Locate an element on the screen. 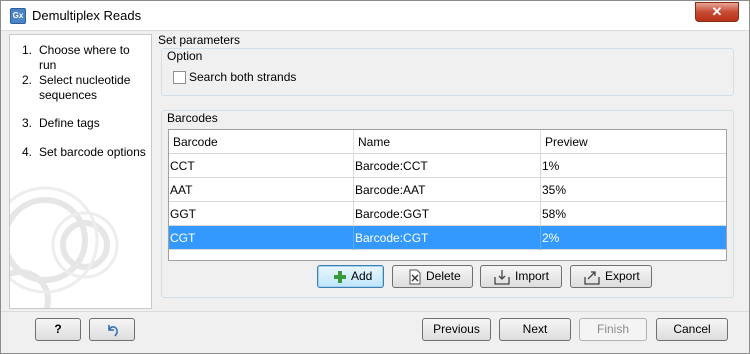 This screenshot has width=750, height=354. table-row: AAT Barcode:AAT 35% is located at coordinates (447, 190).